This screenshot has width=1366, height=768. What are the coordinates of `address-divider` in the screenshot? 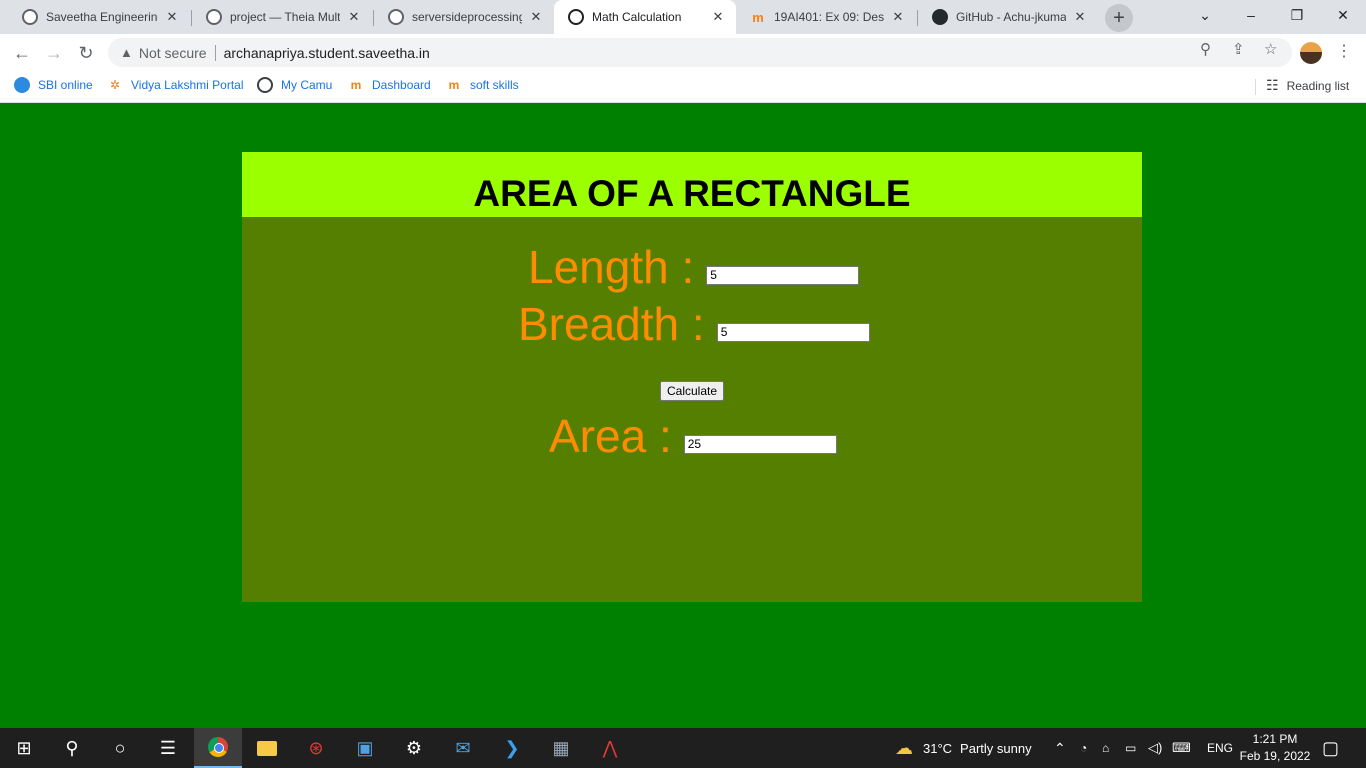 It's located at (215, 52).